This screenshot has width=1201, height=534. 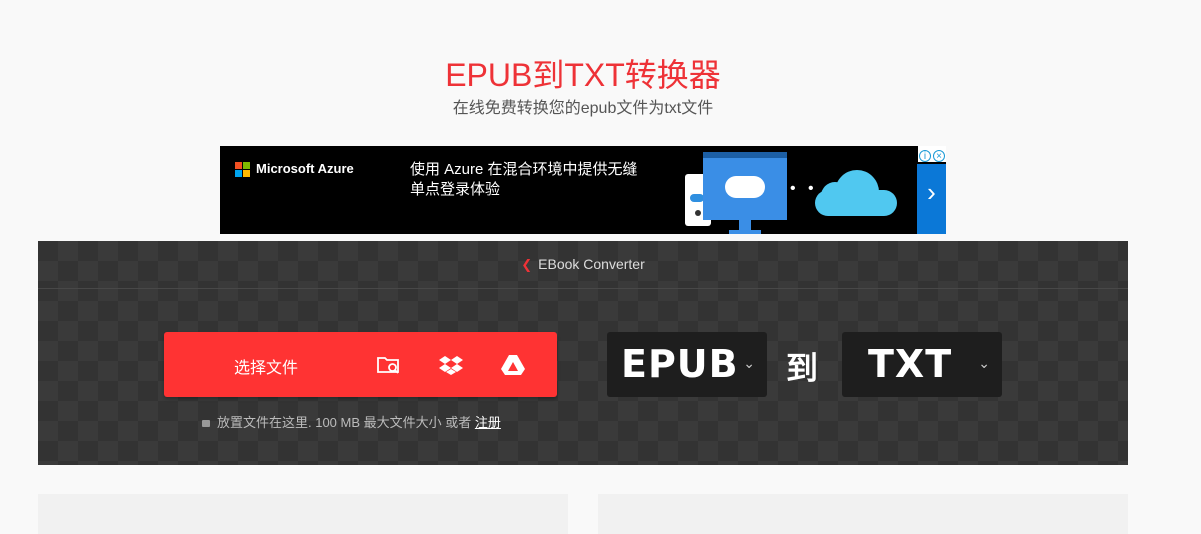 What do you see at coordinates (451, 365) in the screenshot?
I see `dropbox-icon` at bounding box center [451, 365].